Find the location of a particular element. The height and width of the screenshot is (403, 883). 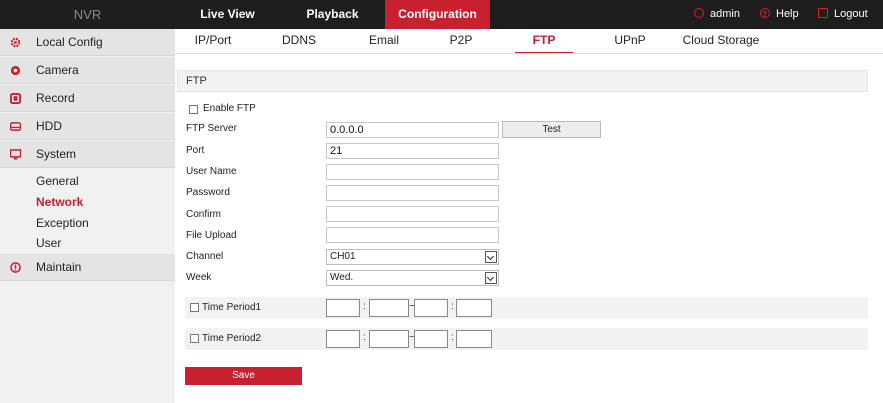

period-1-end-hour is located at coordinates (431, 308).